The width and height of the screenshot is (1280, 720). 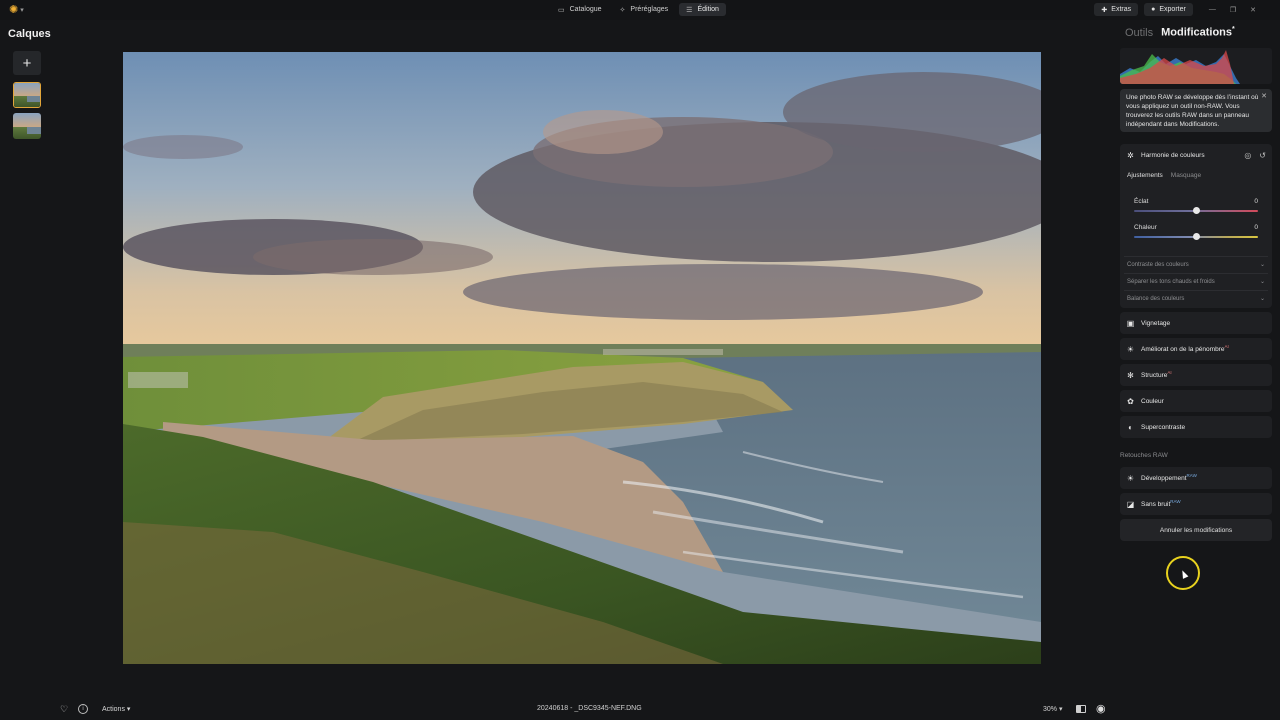 What do you see at coordinates (27, 126) in the screenshot?
I see `layer-thumbnail` at bounding box center [27, 126].